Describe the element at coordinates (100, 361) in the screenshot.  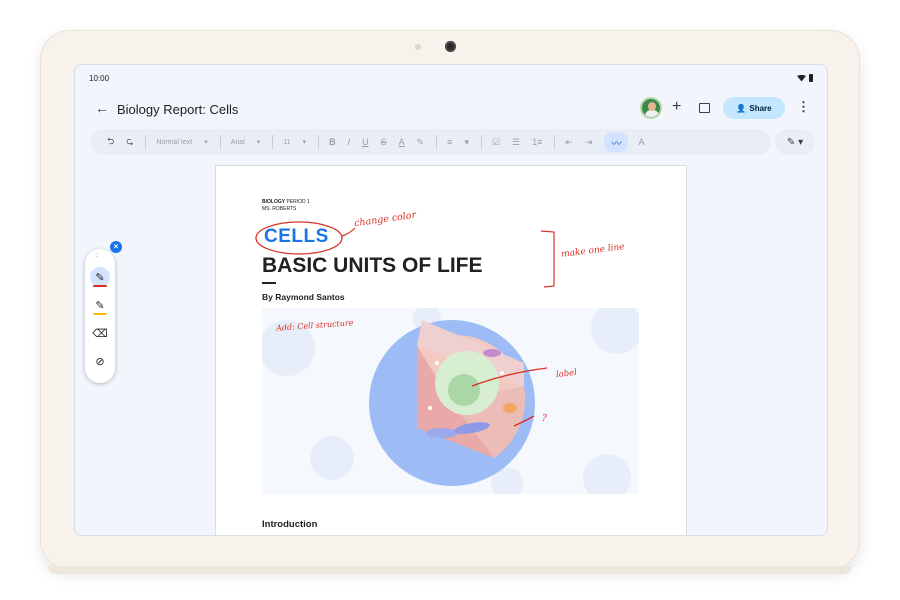
I see `hide-ink-icon: ⊘` at that location.